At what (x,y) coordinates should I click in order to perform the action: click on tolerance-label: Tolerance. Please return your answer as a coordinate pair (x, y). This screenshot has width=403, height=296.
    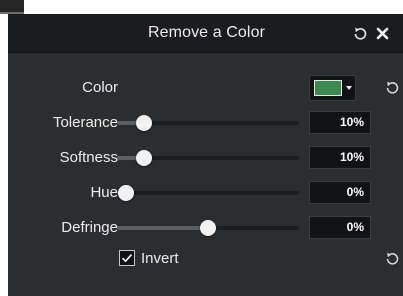
    Looking at the image, I should click on (85, 122).